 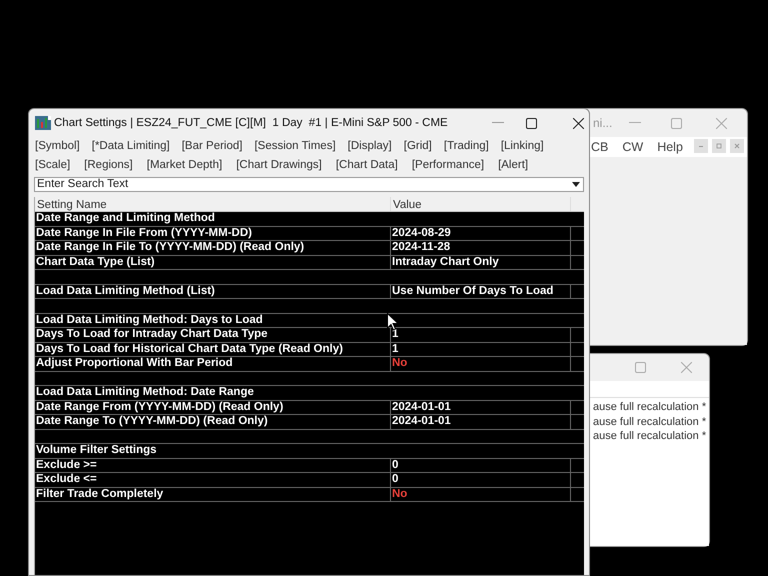 I want to click on tab-link: [Trading], so click(x=466, y=147).